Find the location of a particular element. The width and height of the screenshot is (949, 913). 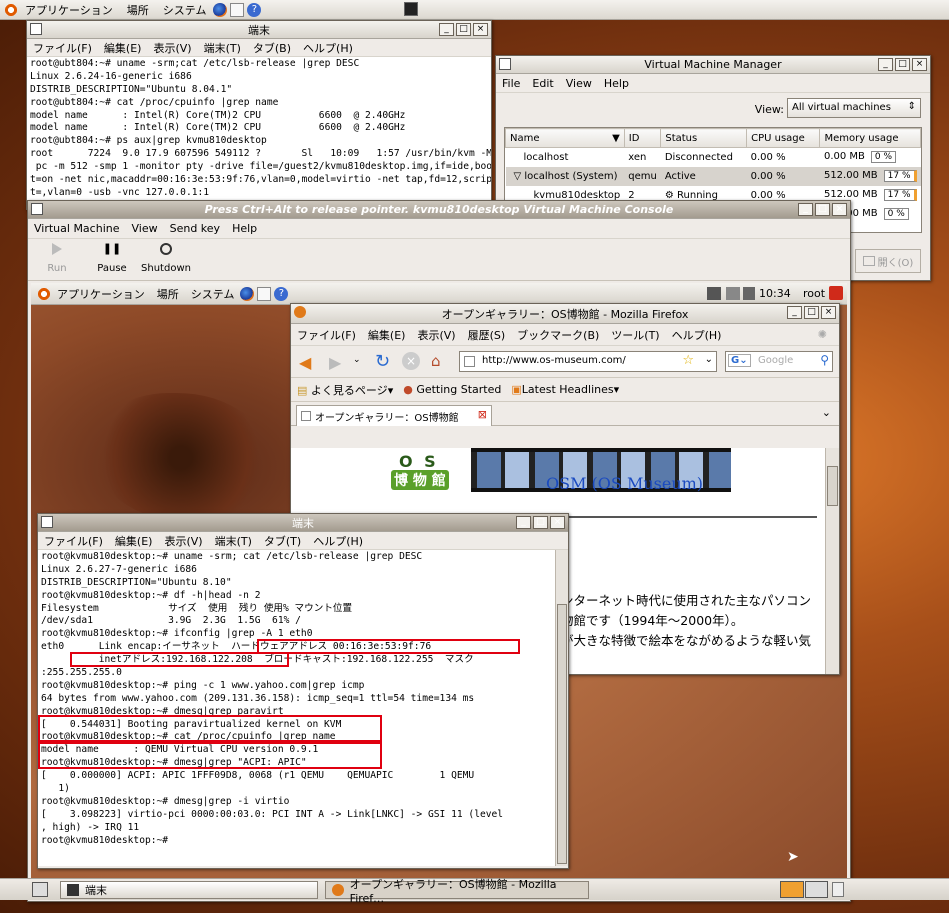

expander-icon: ▽ is located at coordinates (519, 176).